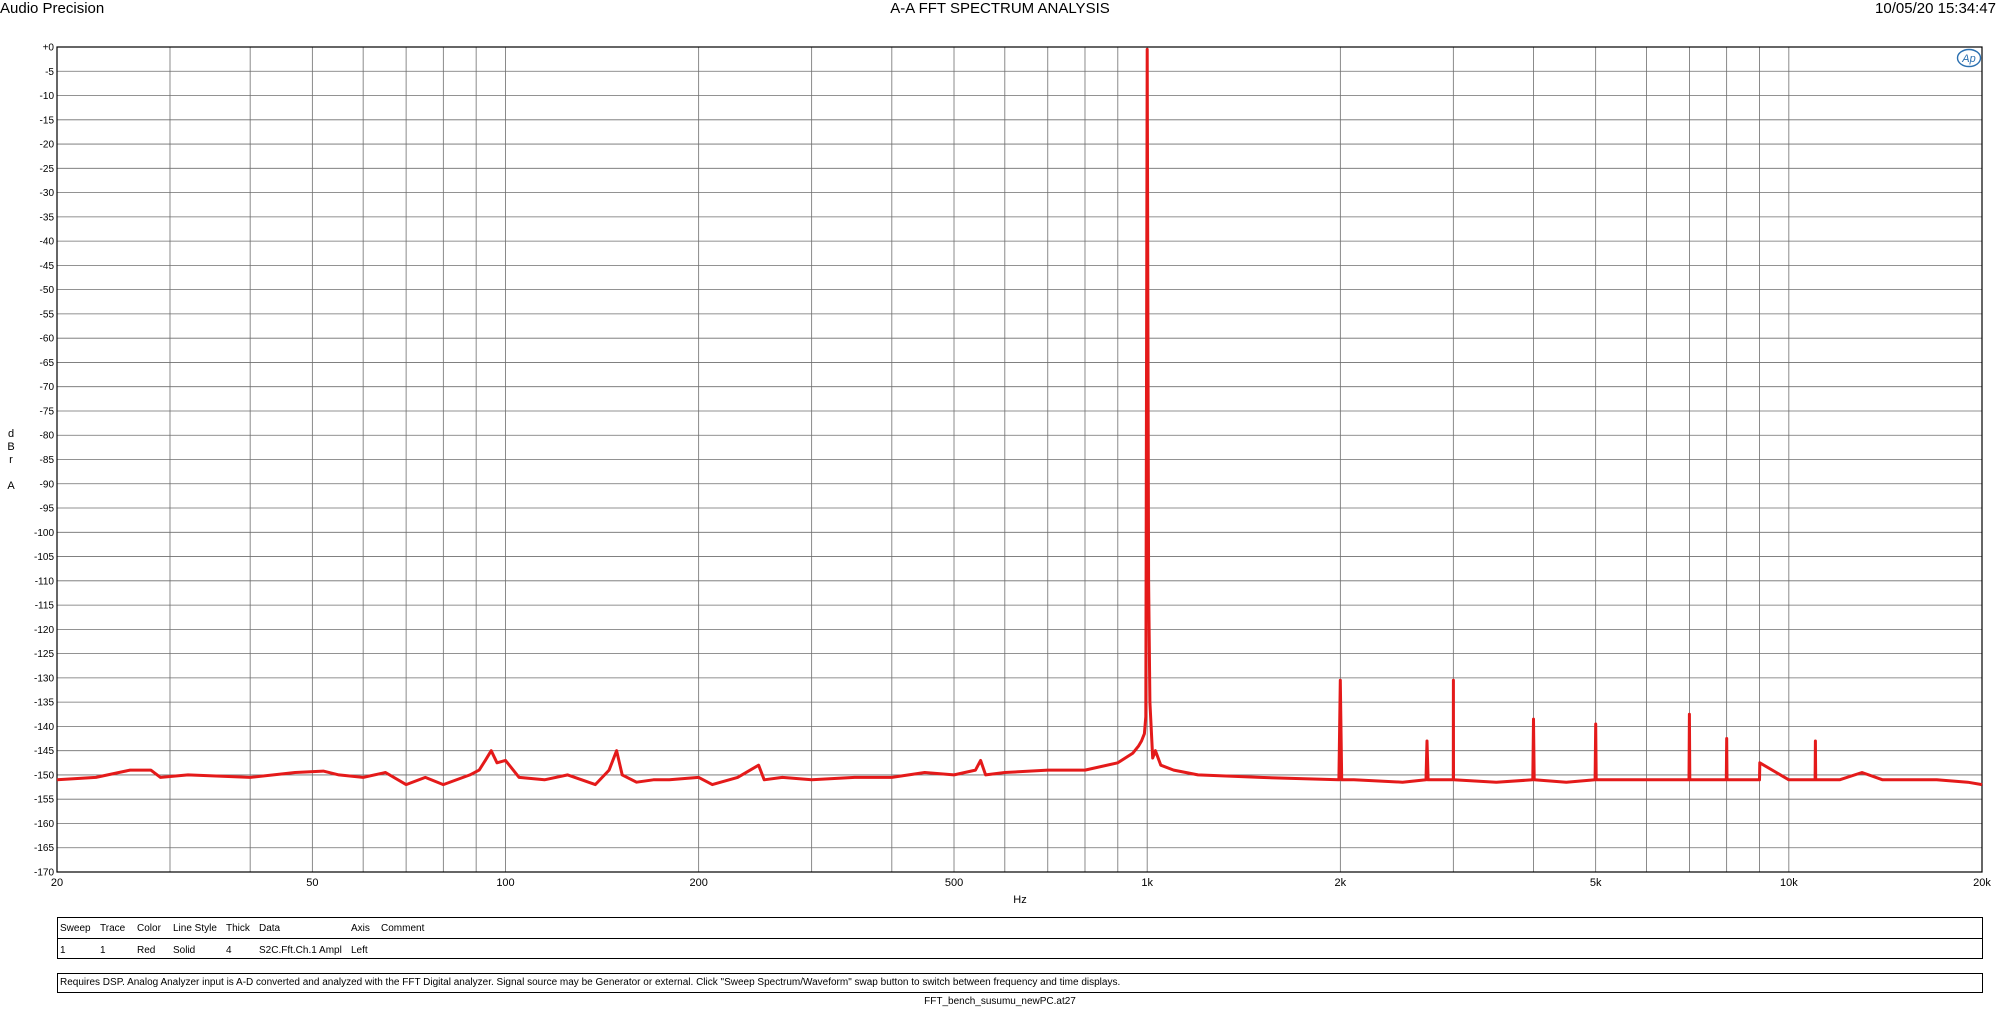  I want to click on x-tick-label: 20k, so click(1982, 883).